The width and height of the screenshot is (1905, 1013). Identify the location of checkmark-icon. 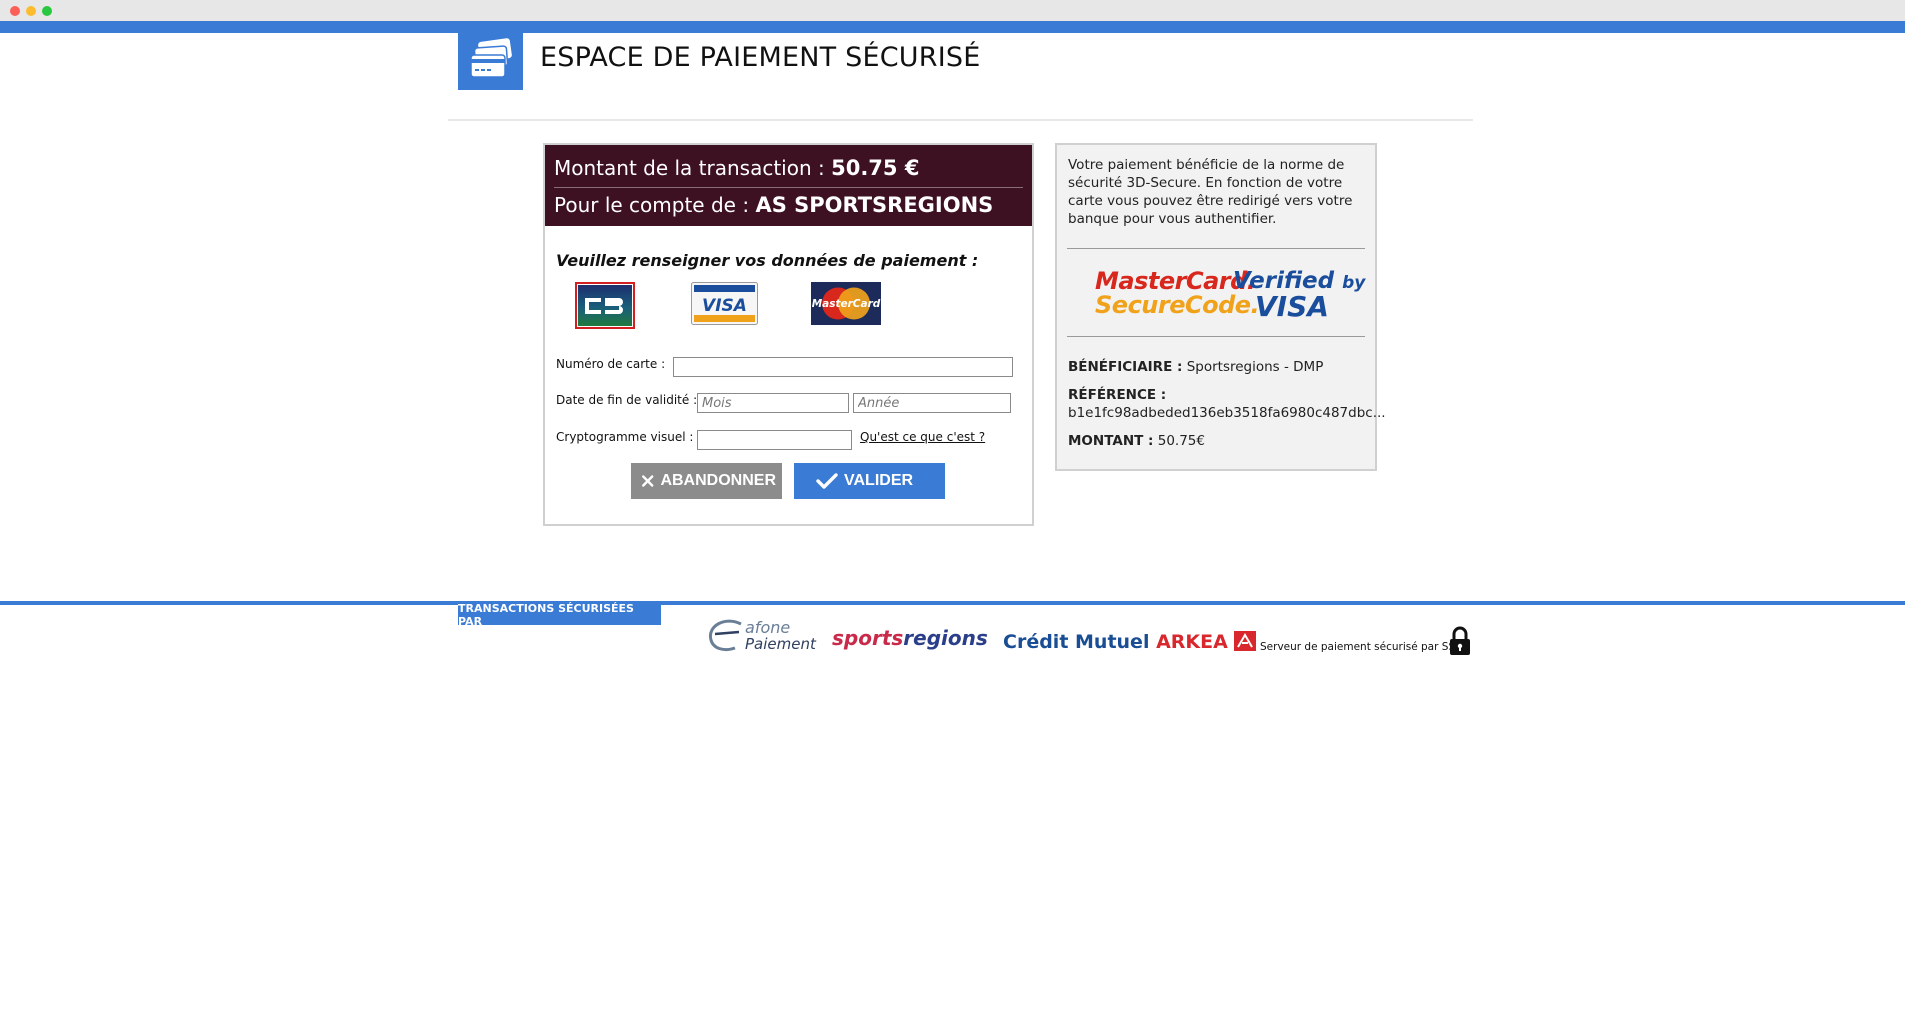
(827, 481).